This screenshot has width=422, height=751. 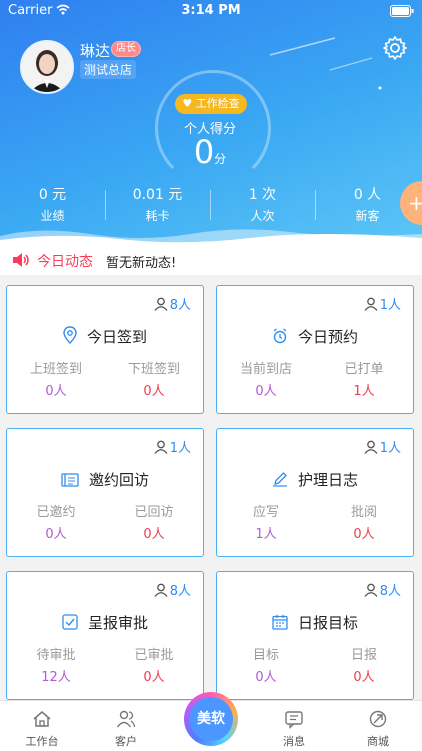 I want to click on tab-label: 消息, so click(x=294, y=741).